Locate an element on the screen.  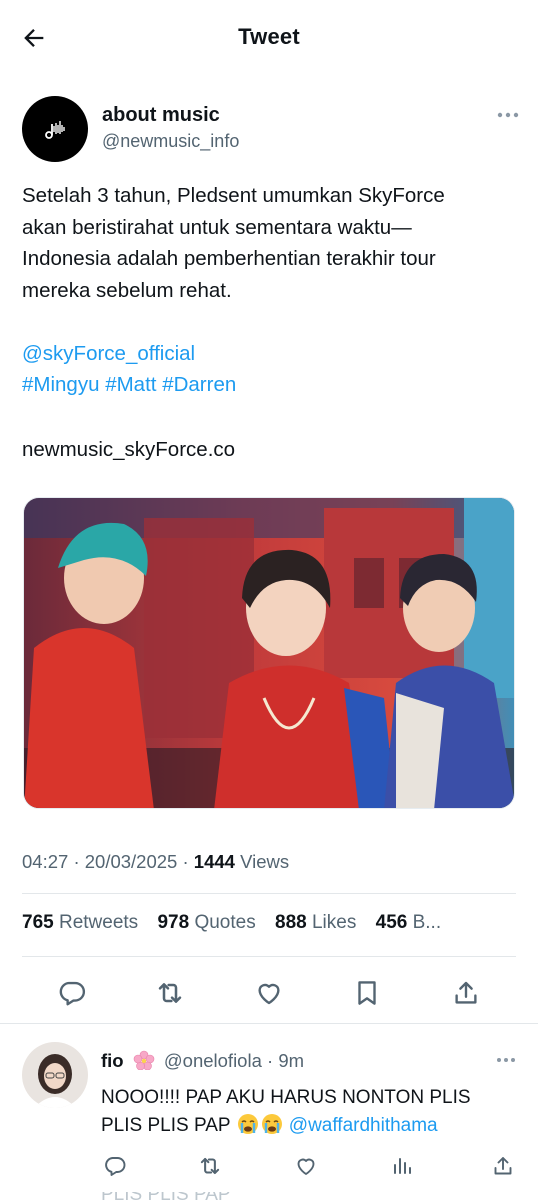
stat-quotes: 978 Quotes is located at coordinates (206, 923).